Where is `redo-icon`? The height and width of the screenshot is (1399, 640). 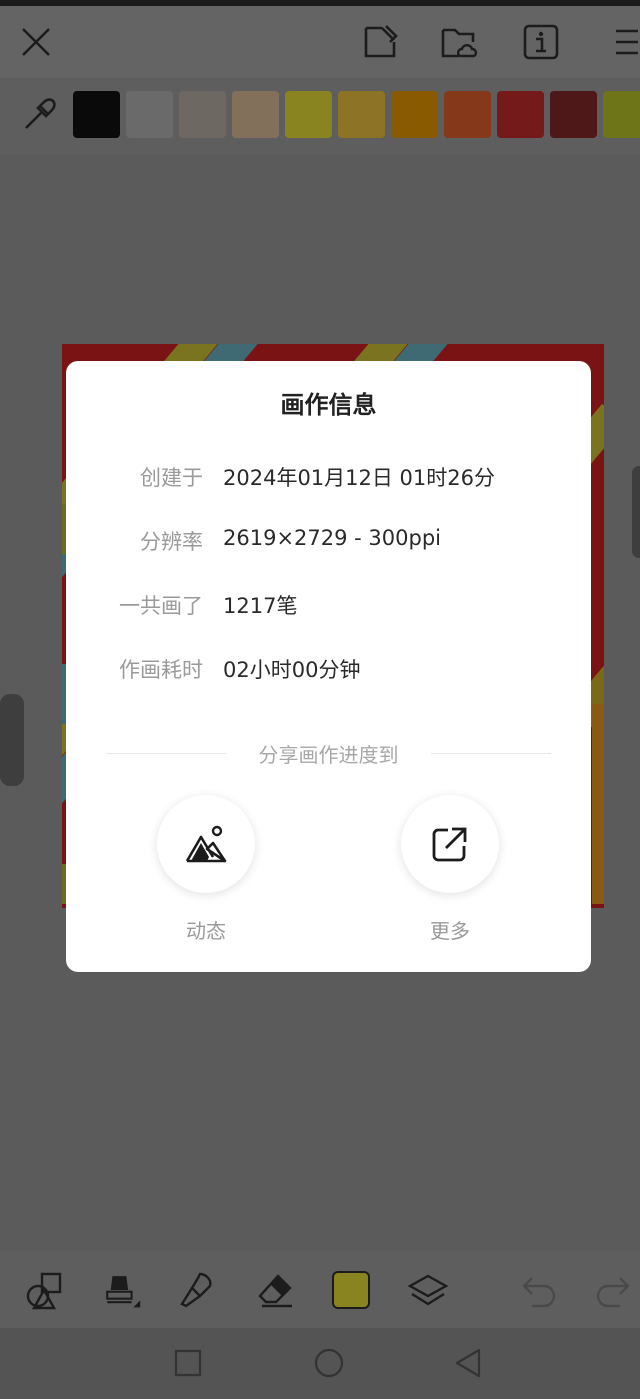
redo-icon is located at coordinates (612, 1290).